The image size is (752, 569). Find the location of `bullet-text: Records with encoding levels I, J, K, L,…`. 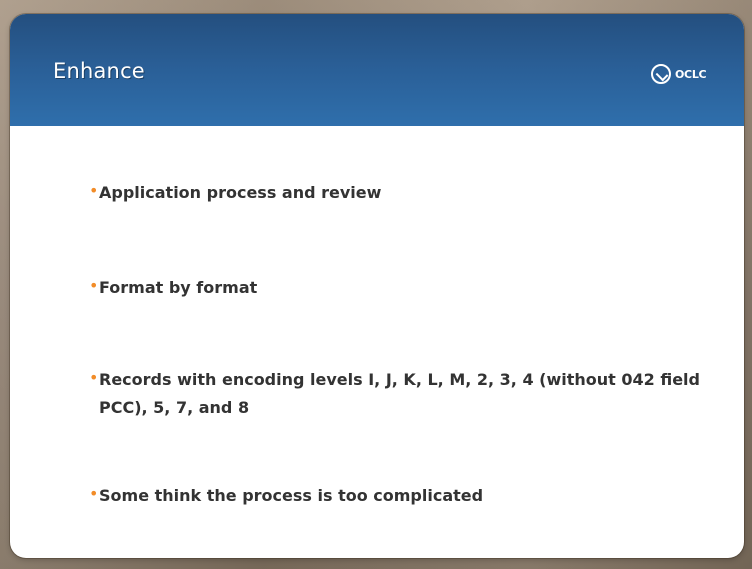

bullet-text: Records with encoding levels I, J, K, L,… is located at coordinates (399, 393).